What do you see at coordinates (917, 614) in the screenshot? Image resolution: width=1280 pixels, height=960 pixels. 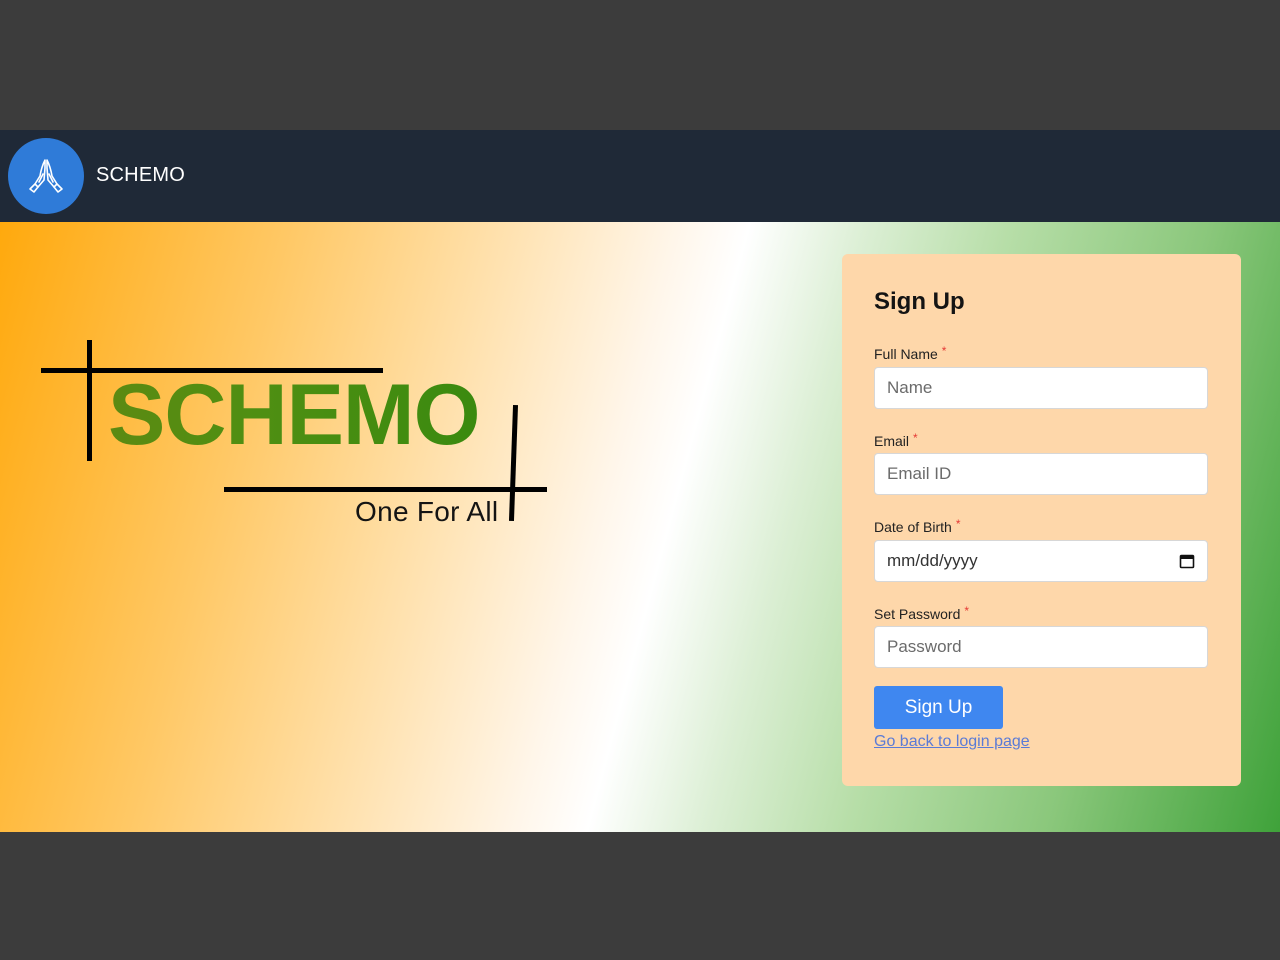 I see `password-label-text: Set Password` at bounding box center [917, 614].